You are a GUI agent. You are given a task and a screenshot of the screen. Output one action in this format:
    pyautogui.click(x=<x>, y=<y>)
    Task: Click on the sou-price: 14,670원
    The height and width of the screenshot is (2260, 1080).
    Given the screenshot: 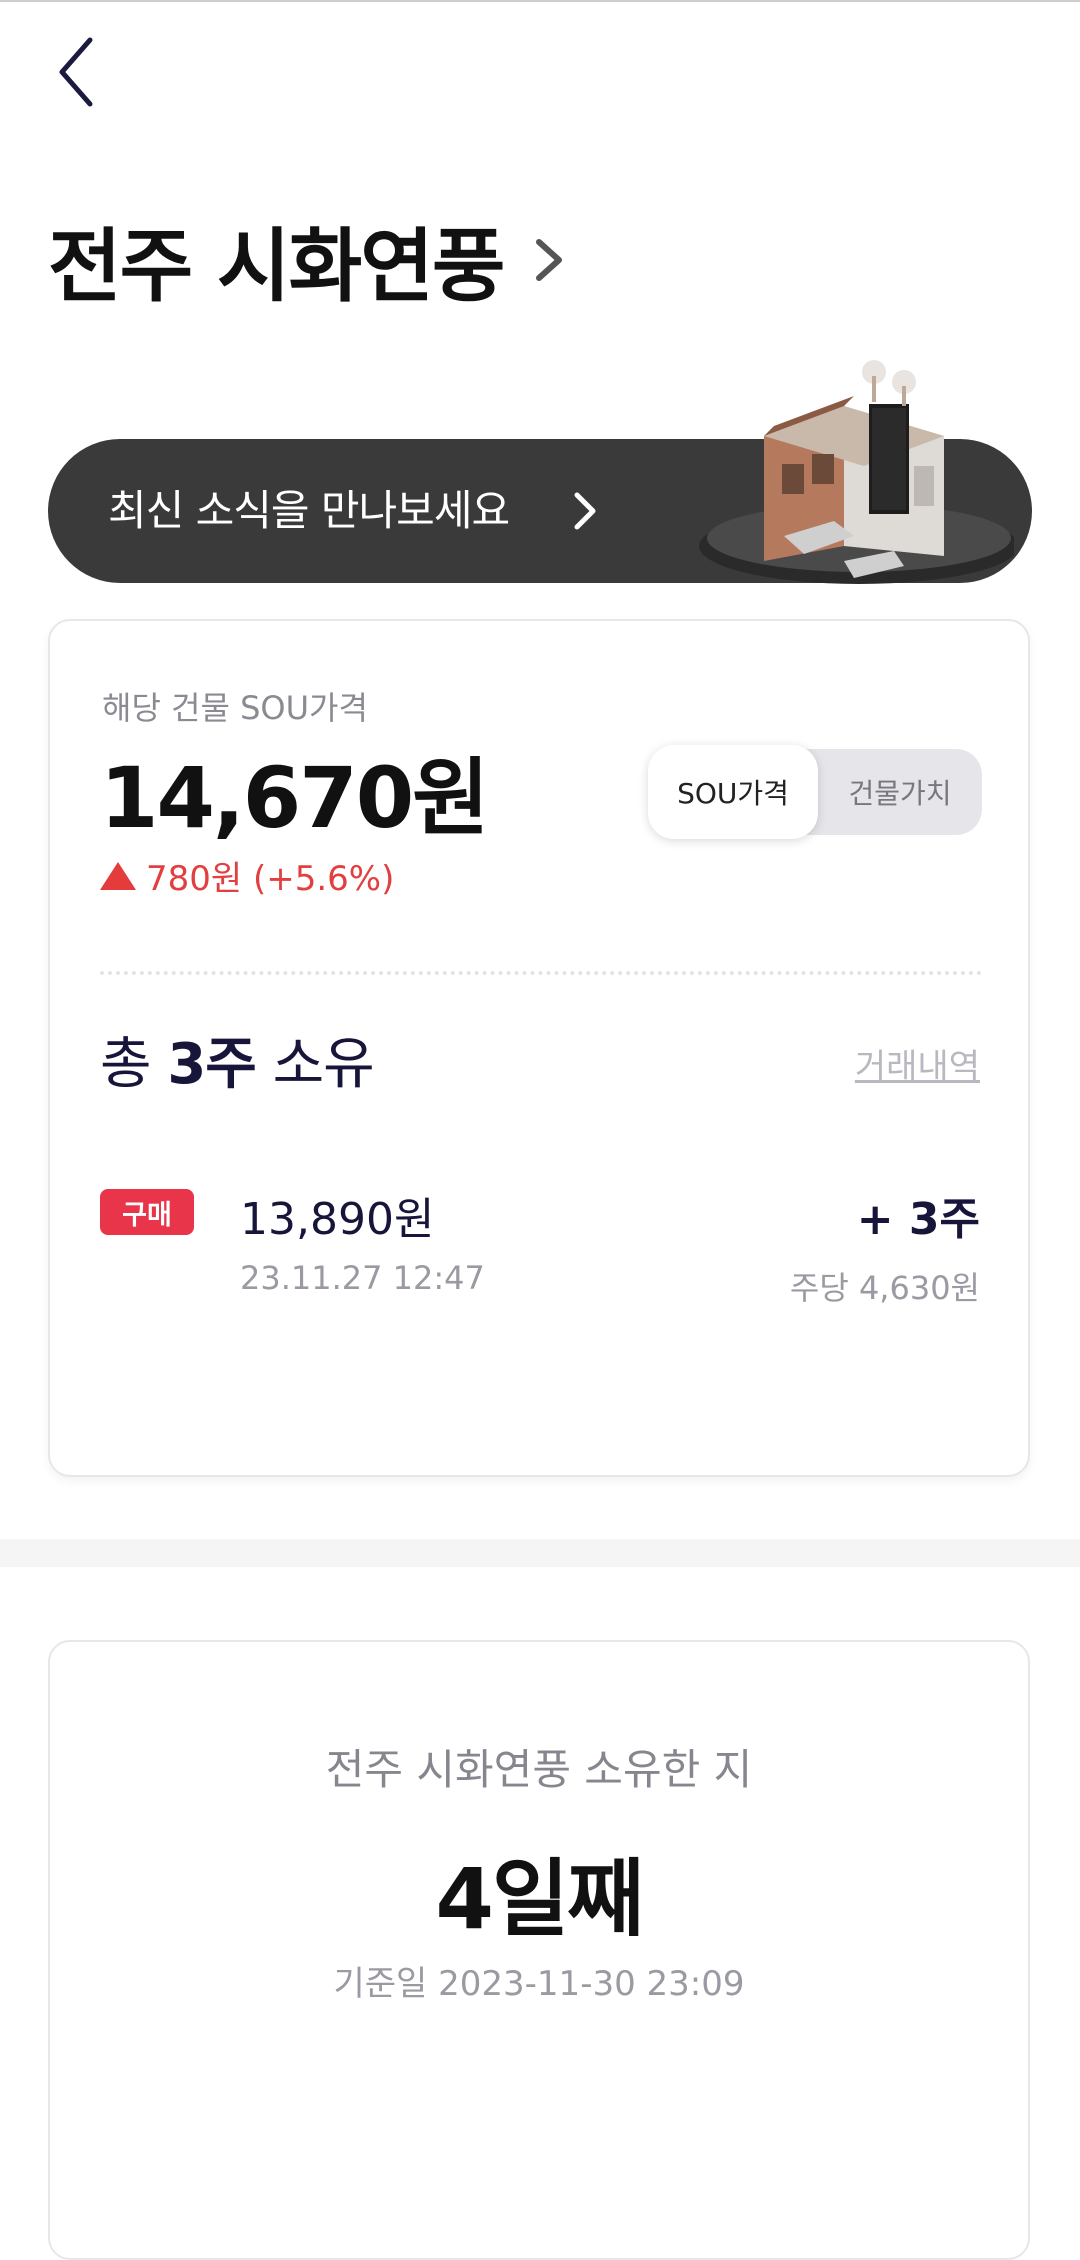 What is the action you would take?
    pyautogui.click(x=294, y=798)
    